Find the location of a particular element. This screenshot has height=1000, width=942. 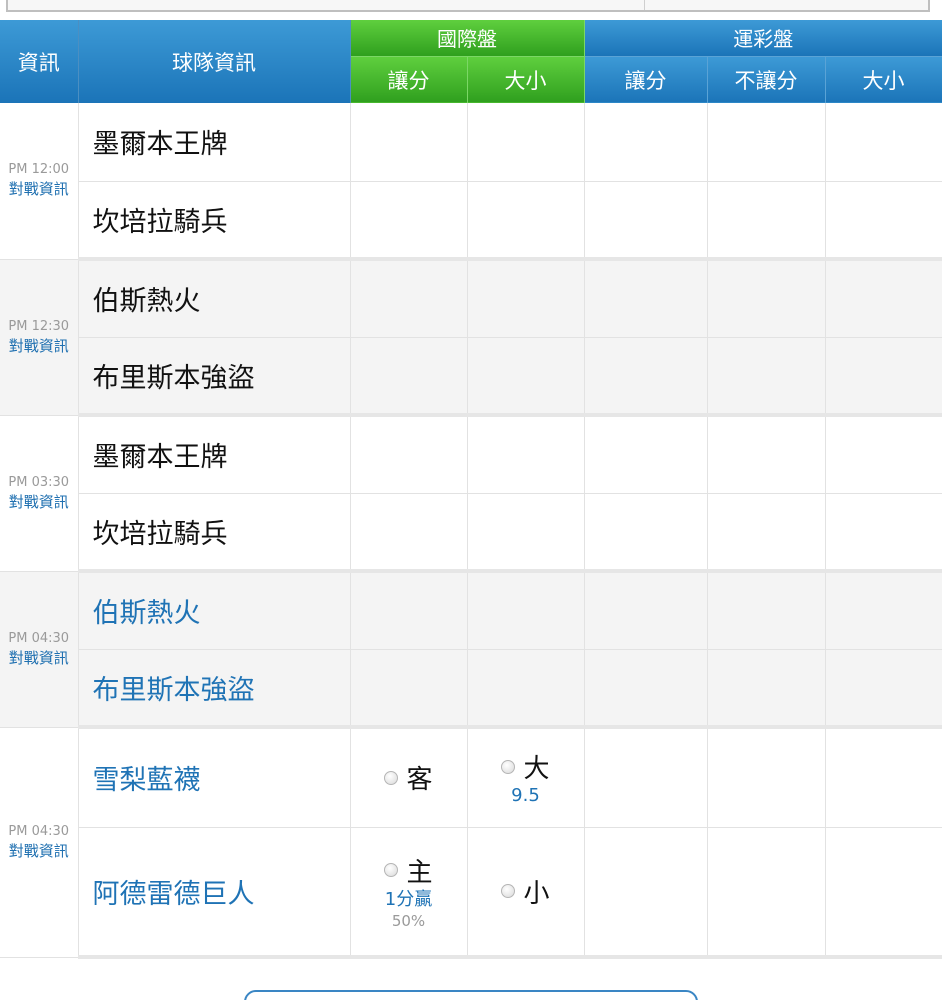

header-lot-no-handicap: 不讓分 is located at coordinates (766, 79).